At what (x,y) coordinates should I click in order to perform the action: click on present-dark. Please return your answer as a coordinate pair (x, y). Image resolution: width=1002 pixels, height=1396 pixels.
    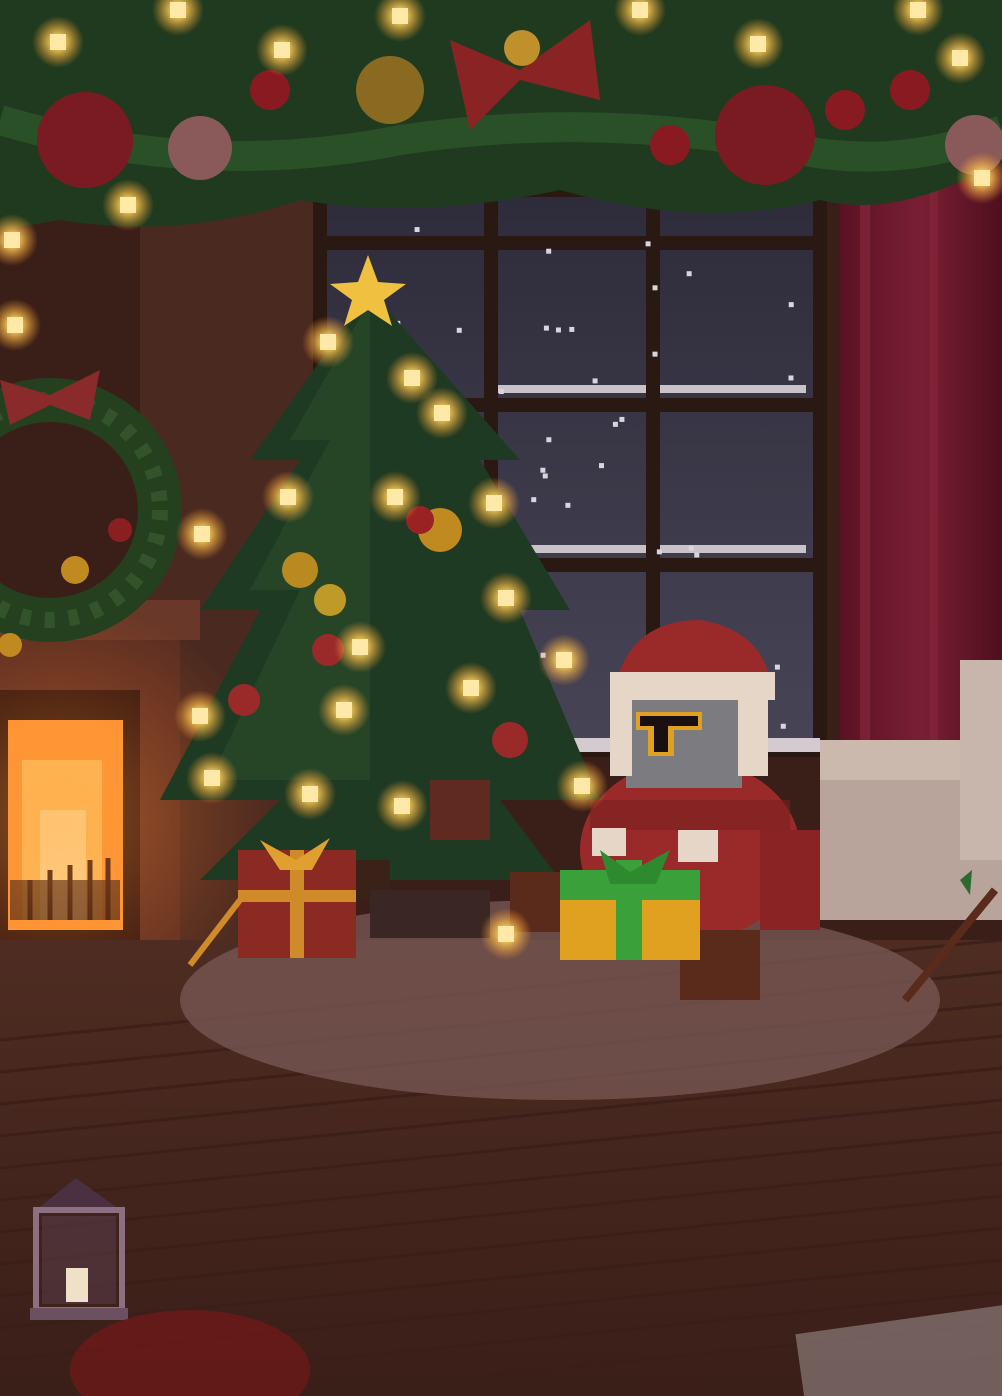
    Looking at the image, I should click on (430, 914).